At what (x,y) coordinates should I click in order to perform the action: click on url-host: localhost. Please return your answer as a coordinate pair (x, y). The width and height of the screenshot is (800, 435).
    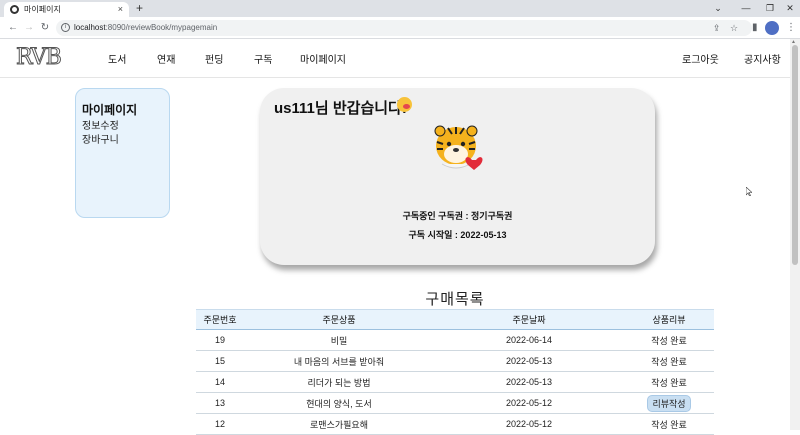
    Looking at the image, I should click on (90, 27).